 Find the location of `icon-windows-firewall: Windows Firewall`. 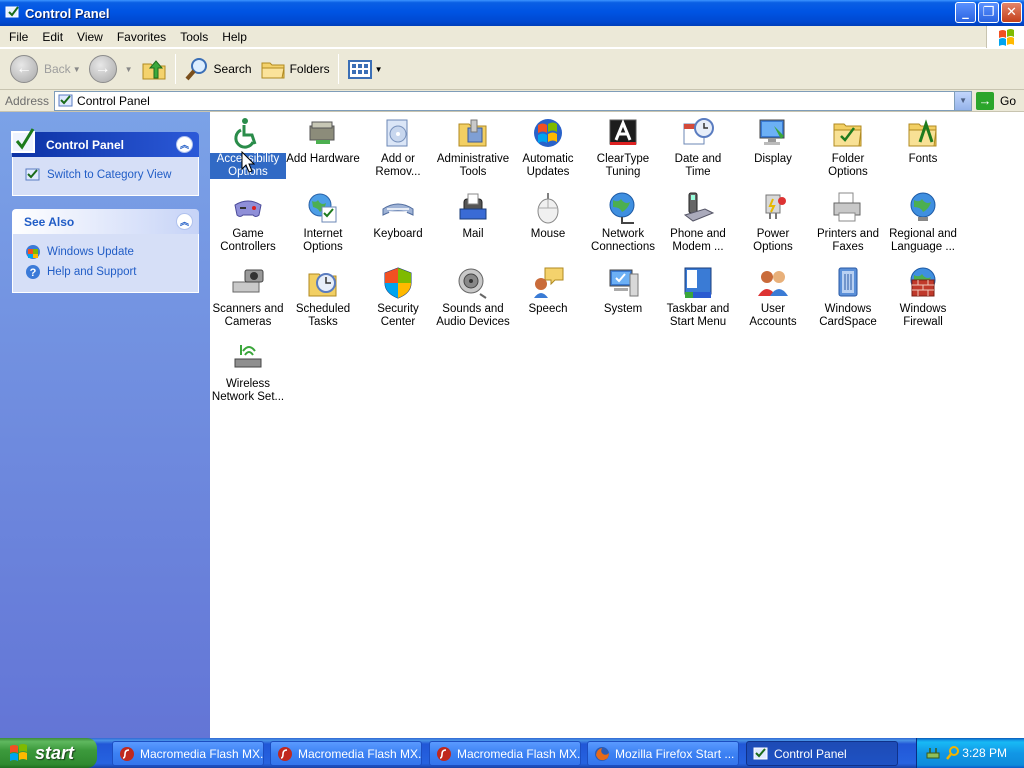

icon-windows-firewall: Windows Firewall is located at coordinates (923, 297).